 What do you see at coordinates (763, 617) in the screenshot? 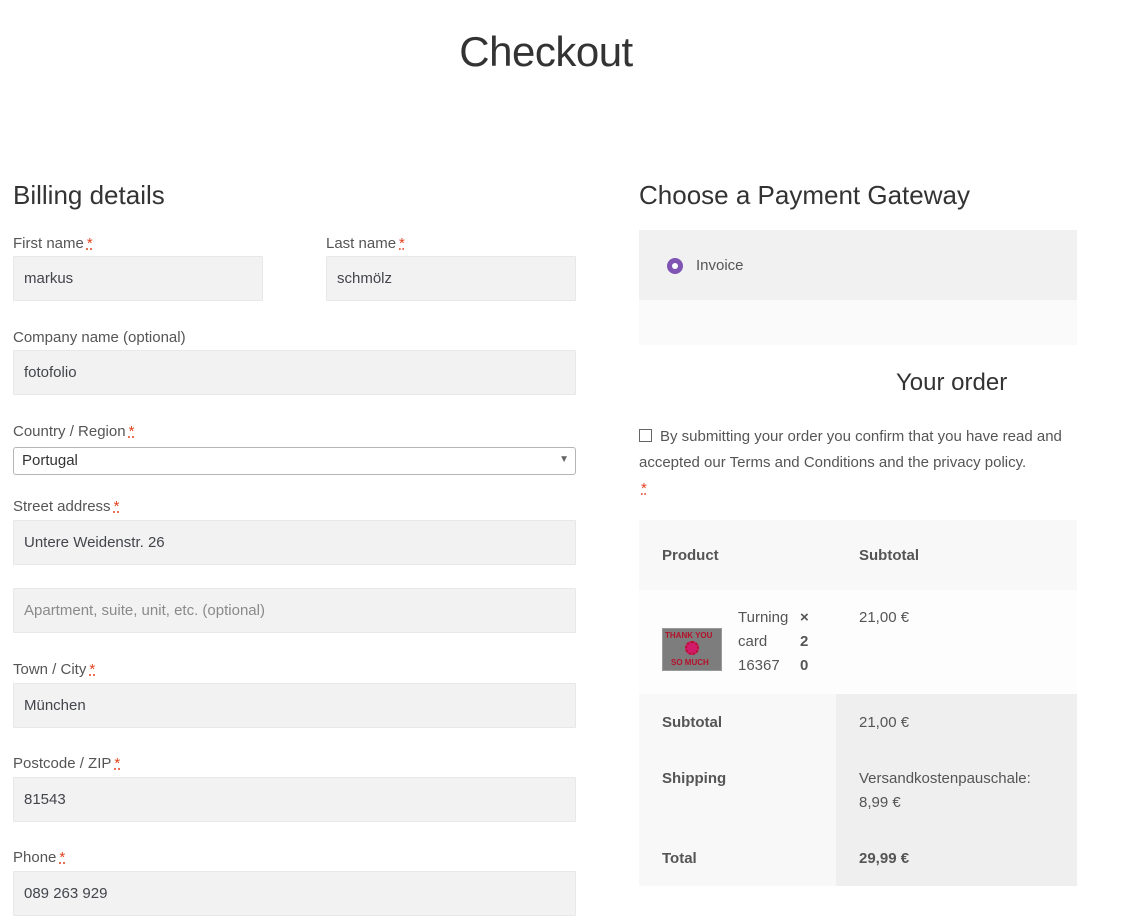
I see `product-name-line: Turning` at bounding box center [763, 617].